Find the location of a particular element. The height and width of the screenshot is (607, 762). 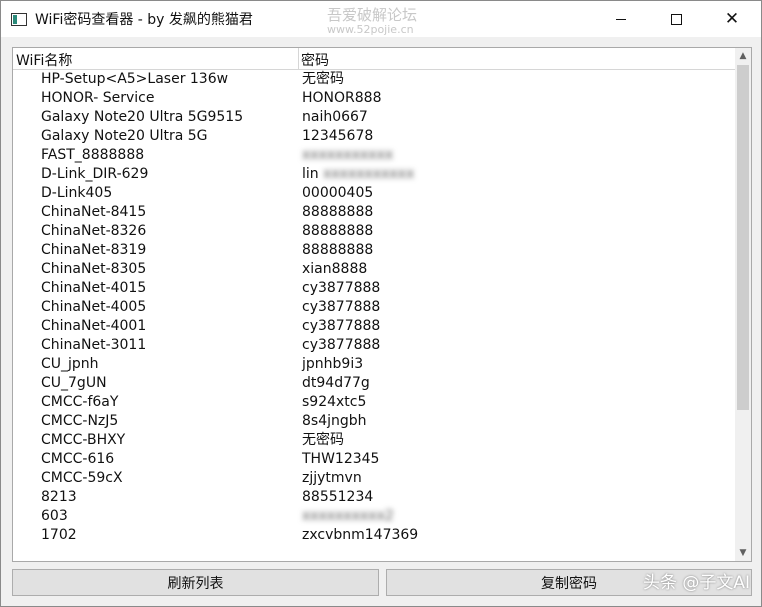

vertical-scrollbar: ▲ ▼ is located at coordinates (743, 304).